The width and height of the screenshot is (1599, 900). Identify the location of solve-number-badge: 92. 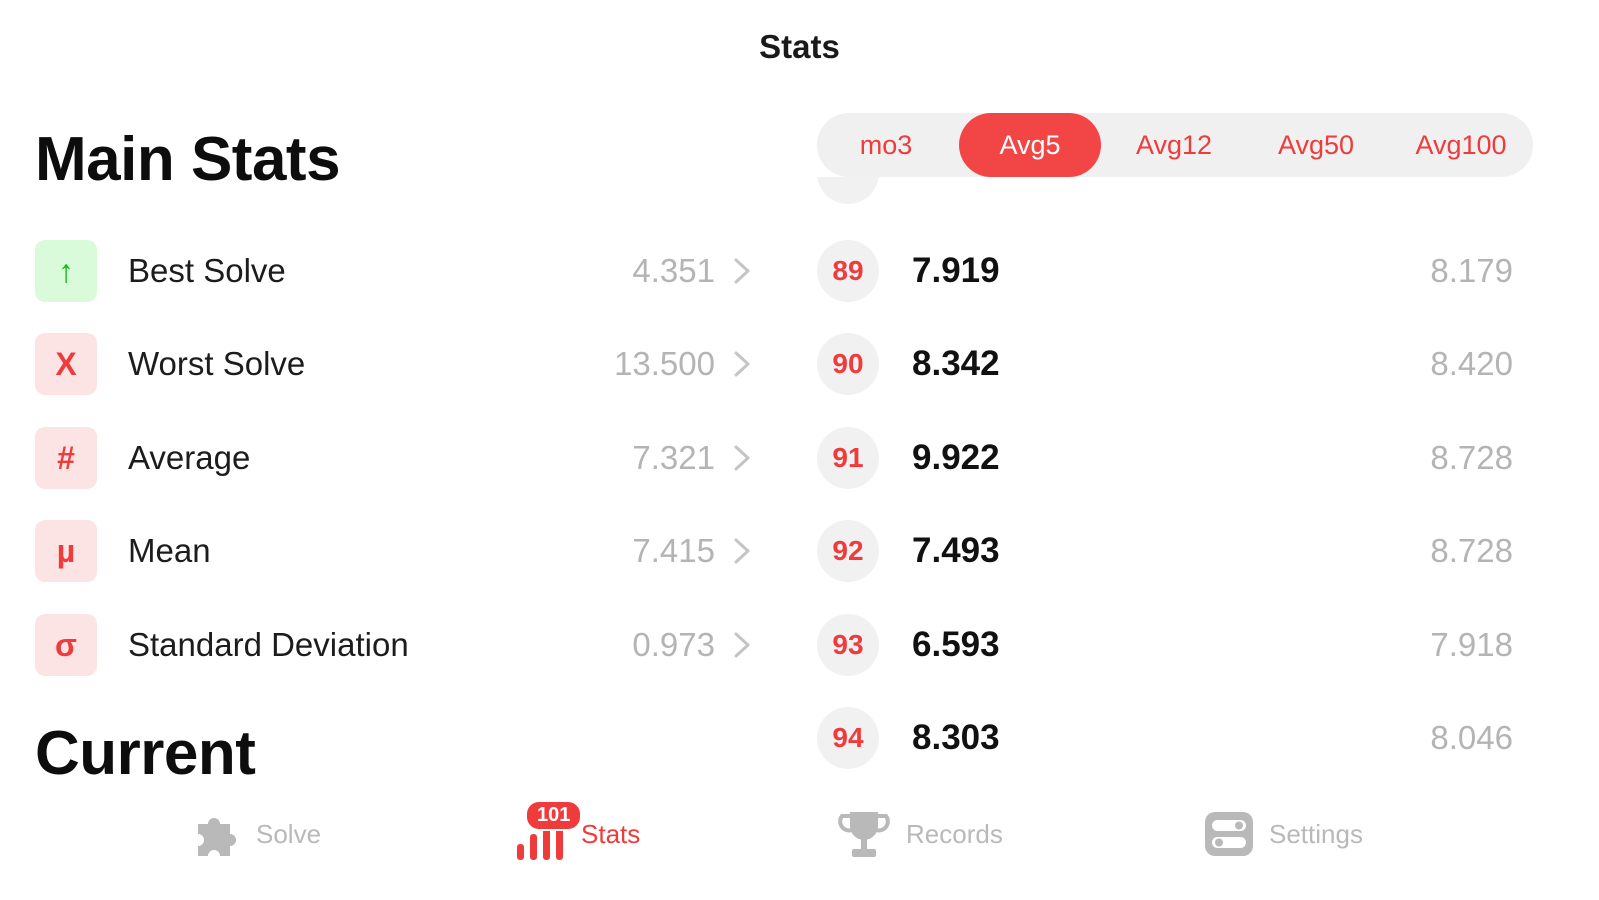
(848, 551).